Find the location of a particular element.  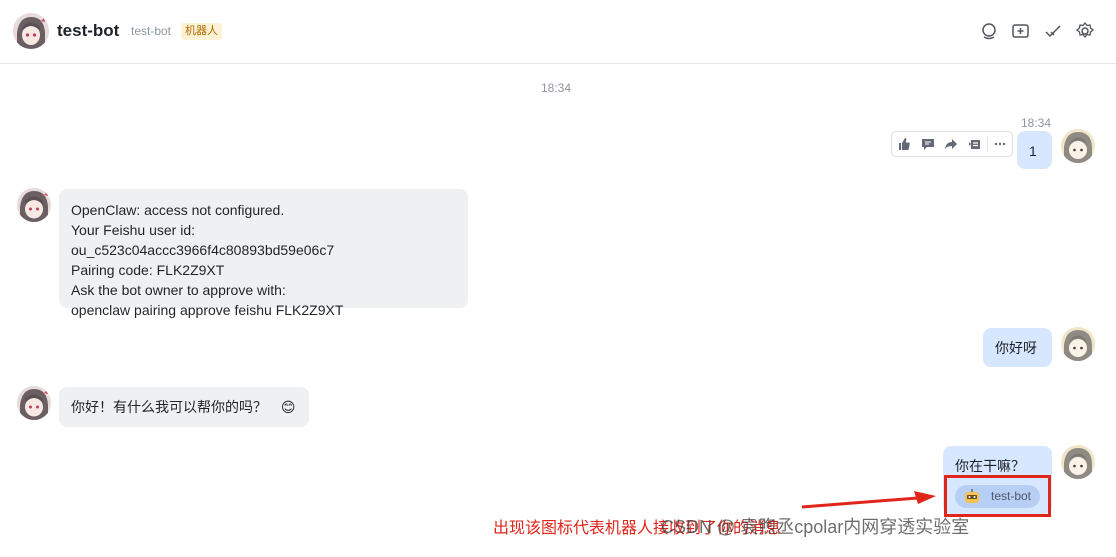

message-text: 你好呀 is located at coordinates (1016, 348).